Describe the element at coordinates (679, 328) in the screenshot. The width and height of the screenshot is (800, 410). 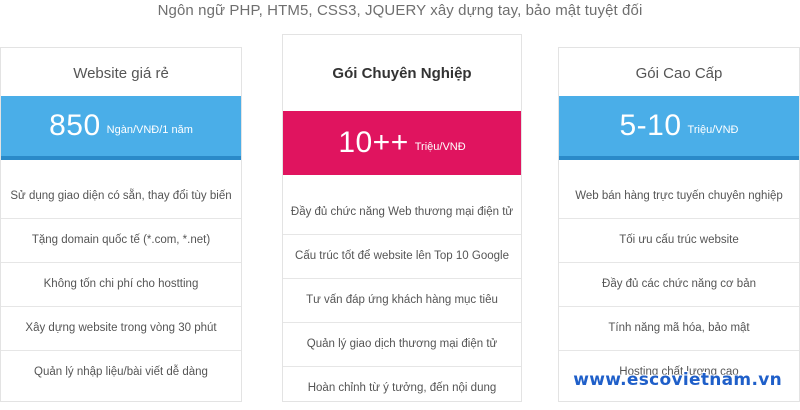
I see `feature-item: Tính năng mã hóa, bảo mật` at that location.